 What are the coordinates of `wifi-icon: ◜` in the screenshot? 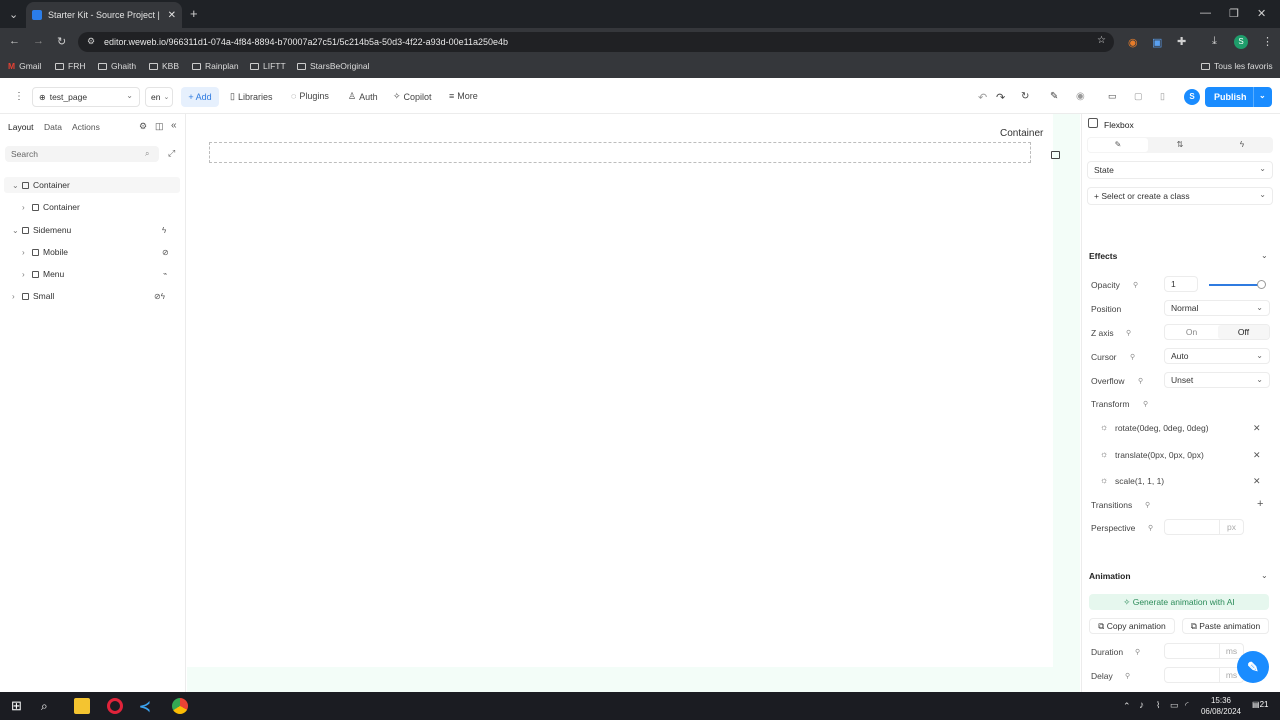 It's located at (1187, 705).